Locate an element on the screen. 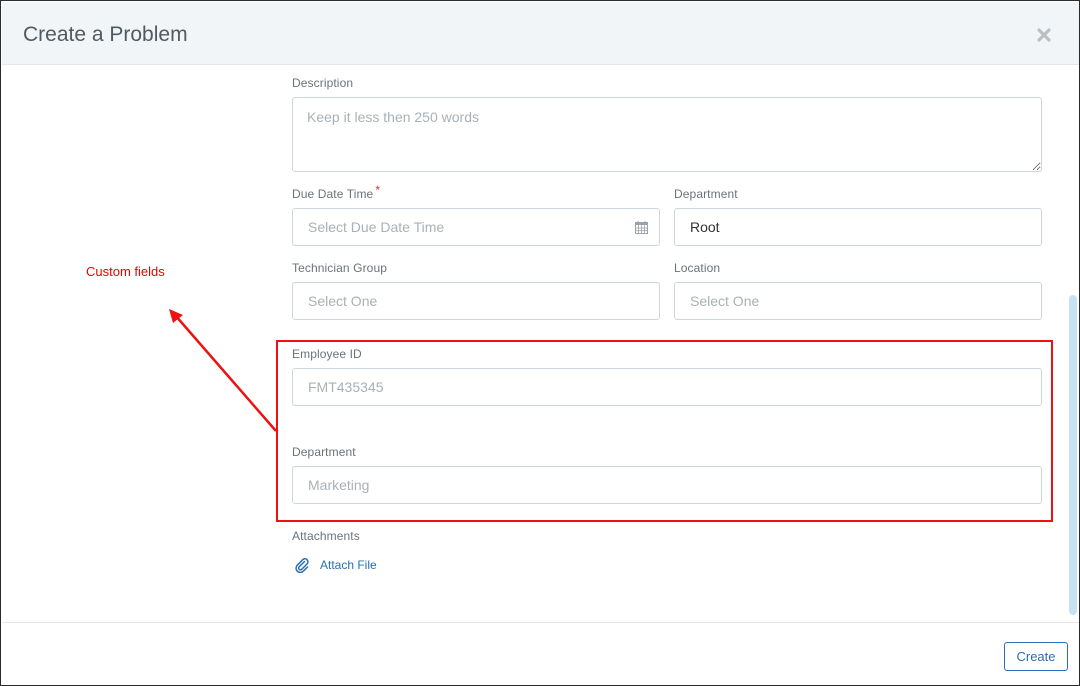 This screenshot has height=686, width=1080. attach-file-label: Attach File is located at coordinates (348, 565).